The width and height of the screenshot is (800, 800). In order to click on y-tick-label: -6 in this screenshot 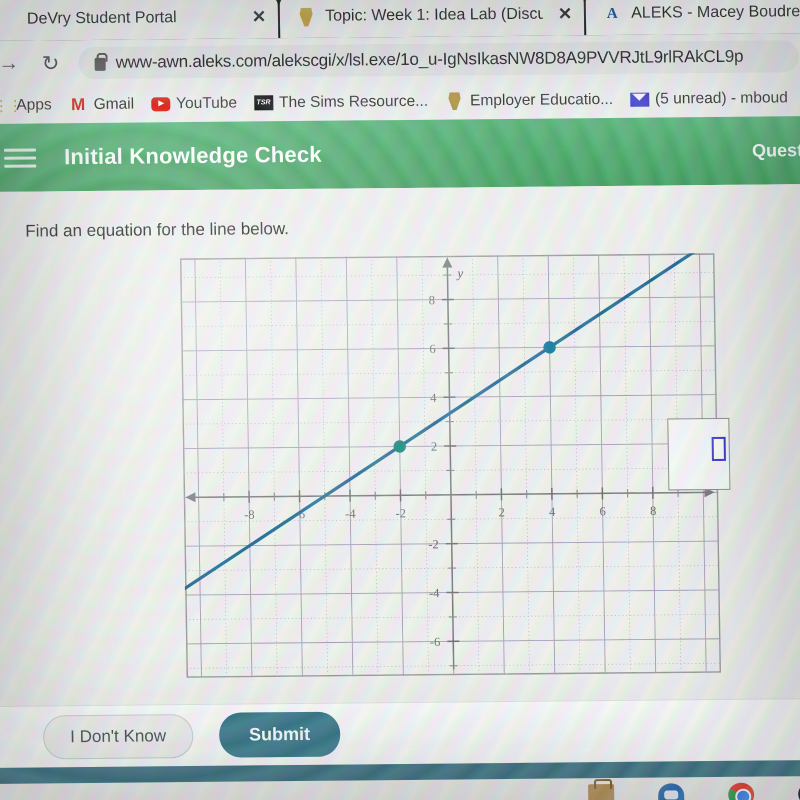, I will do `click(435, 642)`.